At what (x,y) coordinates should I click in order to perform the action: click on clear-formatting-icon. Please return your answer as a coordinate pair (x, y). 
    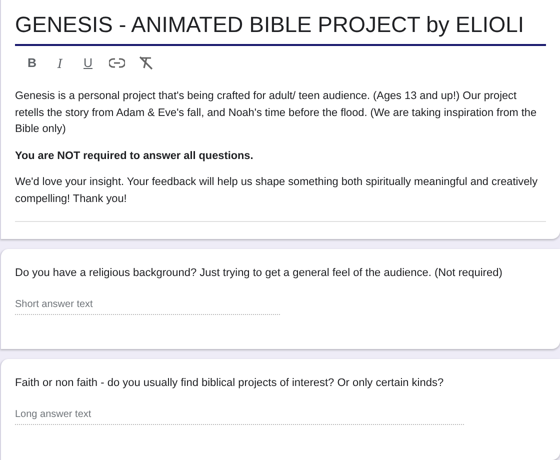
    Looking at the image, I should click on (146, 63).